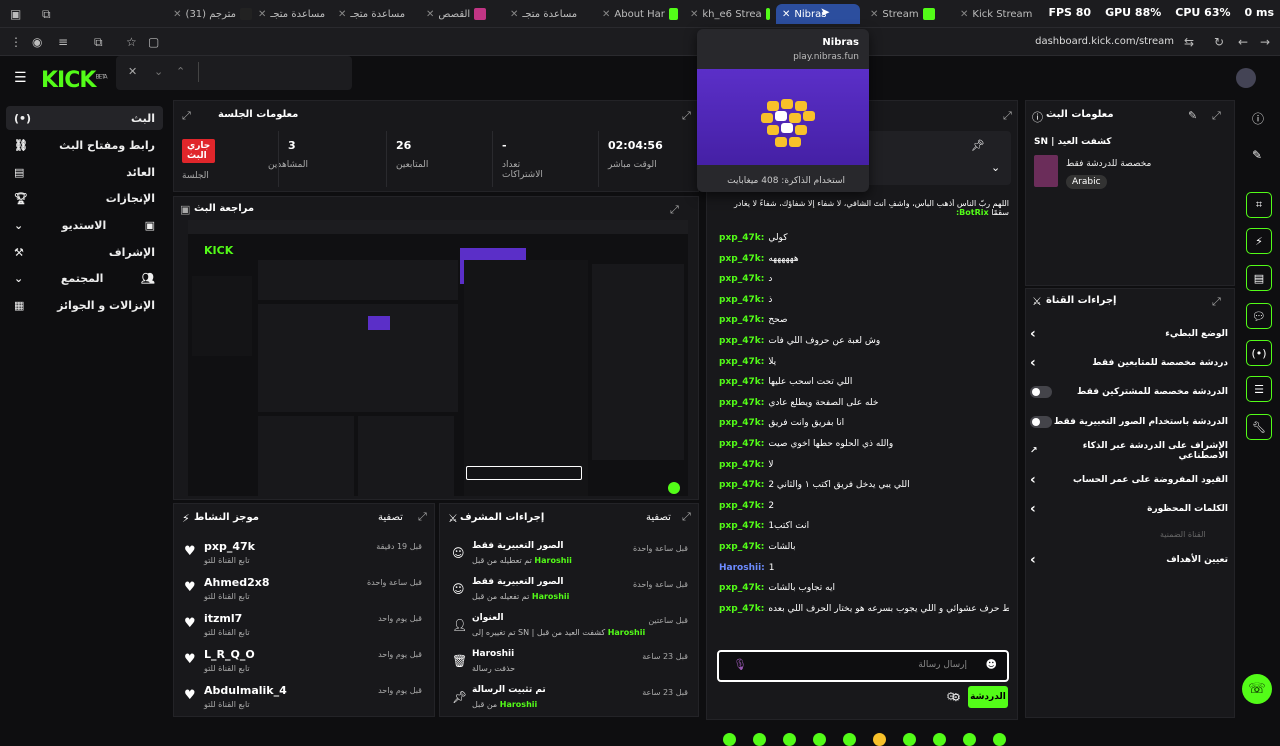  What do you see at coordinates (84, 118) in the screenshot?
I see `sidebar-item-live: البث (•)` at bounding box center [84, 118].